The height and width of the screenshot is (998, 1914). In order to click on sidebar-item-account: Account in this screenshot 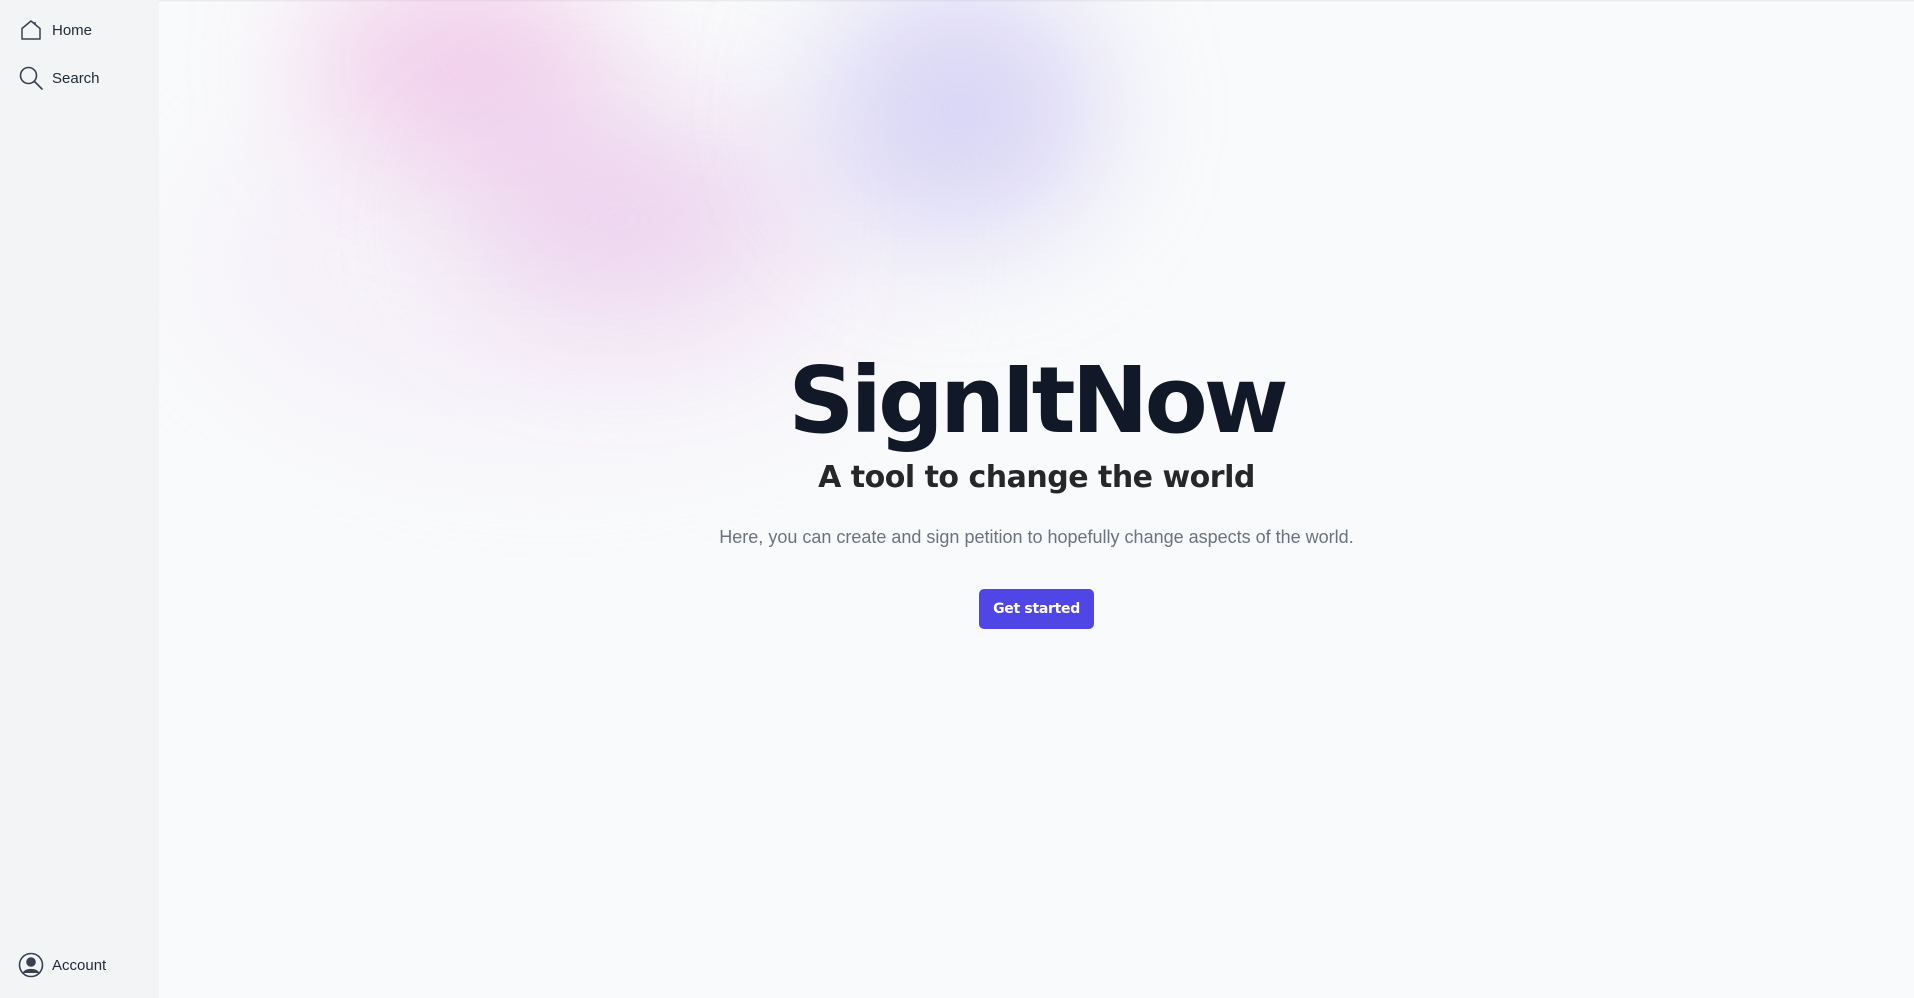, I will do `click(62, 965)`.